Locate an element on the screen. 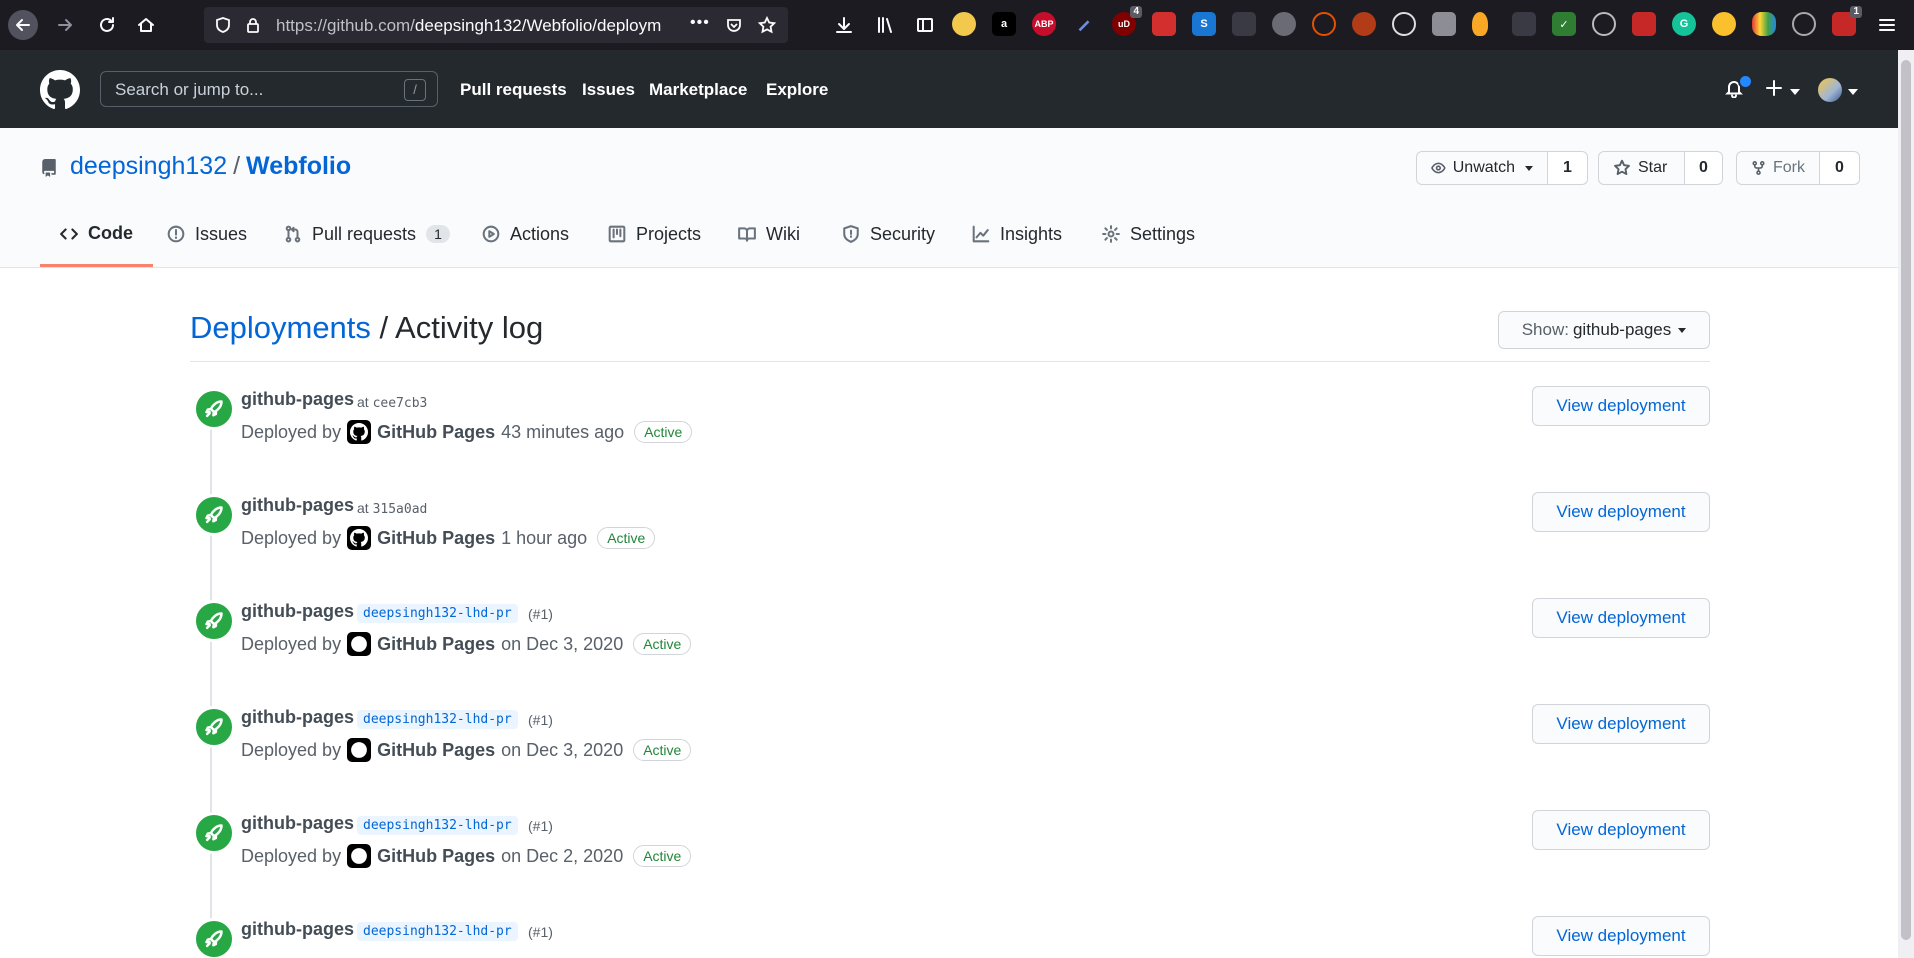 The height and width of the screenshot is (958, 1914). create-new-plus-icon is located at coordinates (1774, 90).